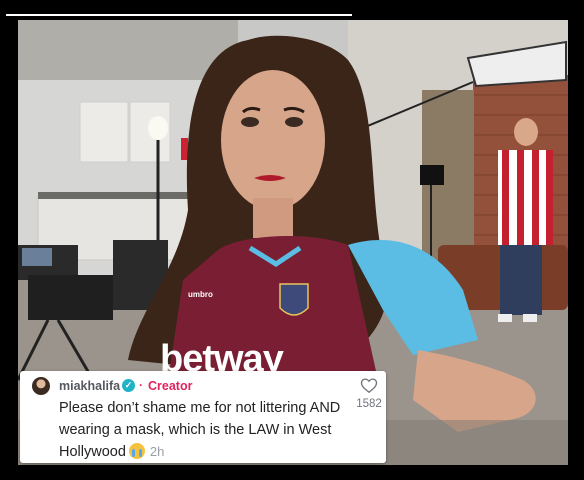 The image size is (584, 480). What do you see at coordinates (200, 294) in the screenshot?
I see `jersey-brand: umbro` at bounding box center [200, 294].